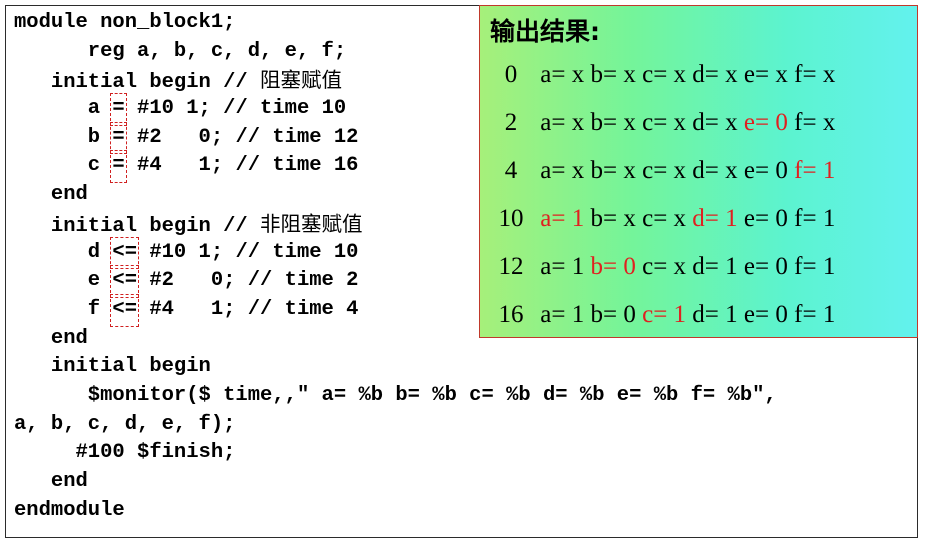 The width and height of the screenshot is (933, 544). Describe the element at coordinates (395, 425) in the screenshot. I see `code-line: a, b, c, d, e, f);` at that location.